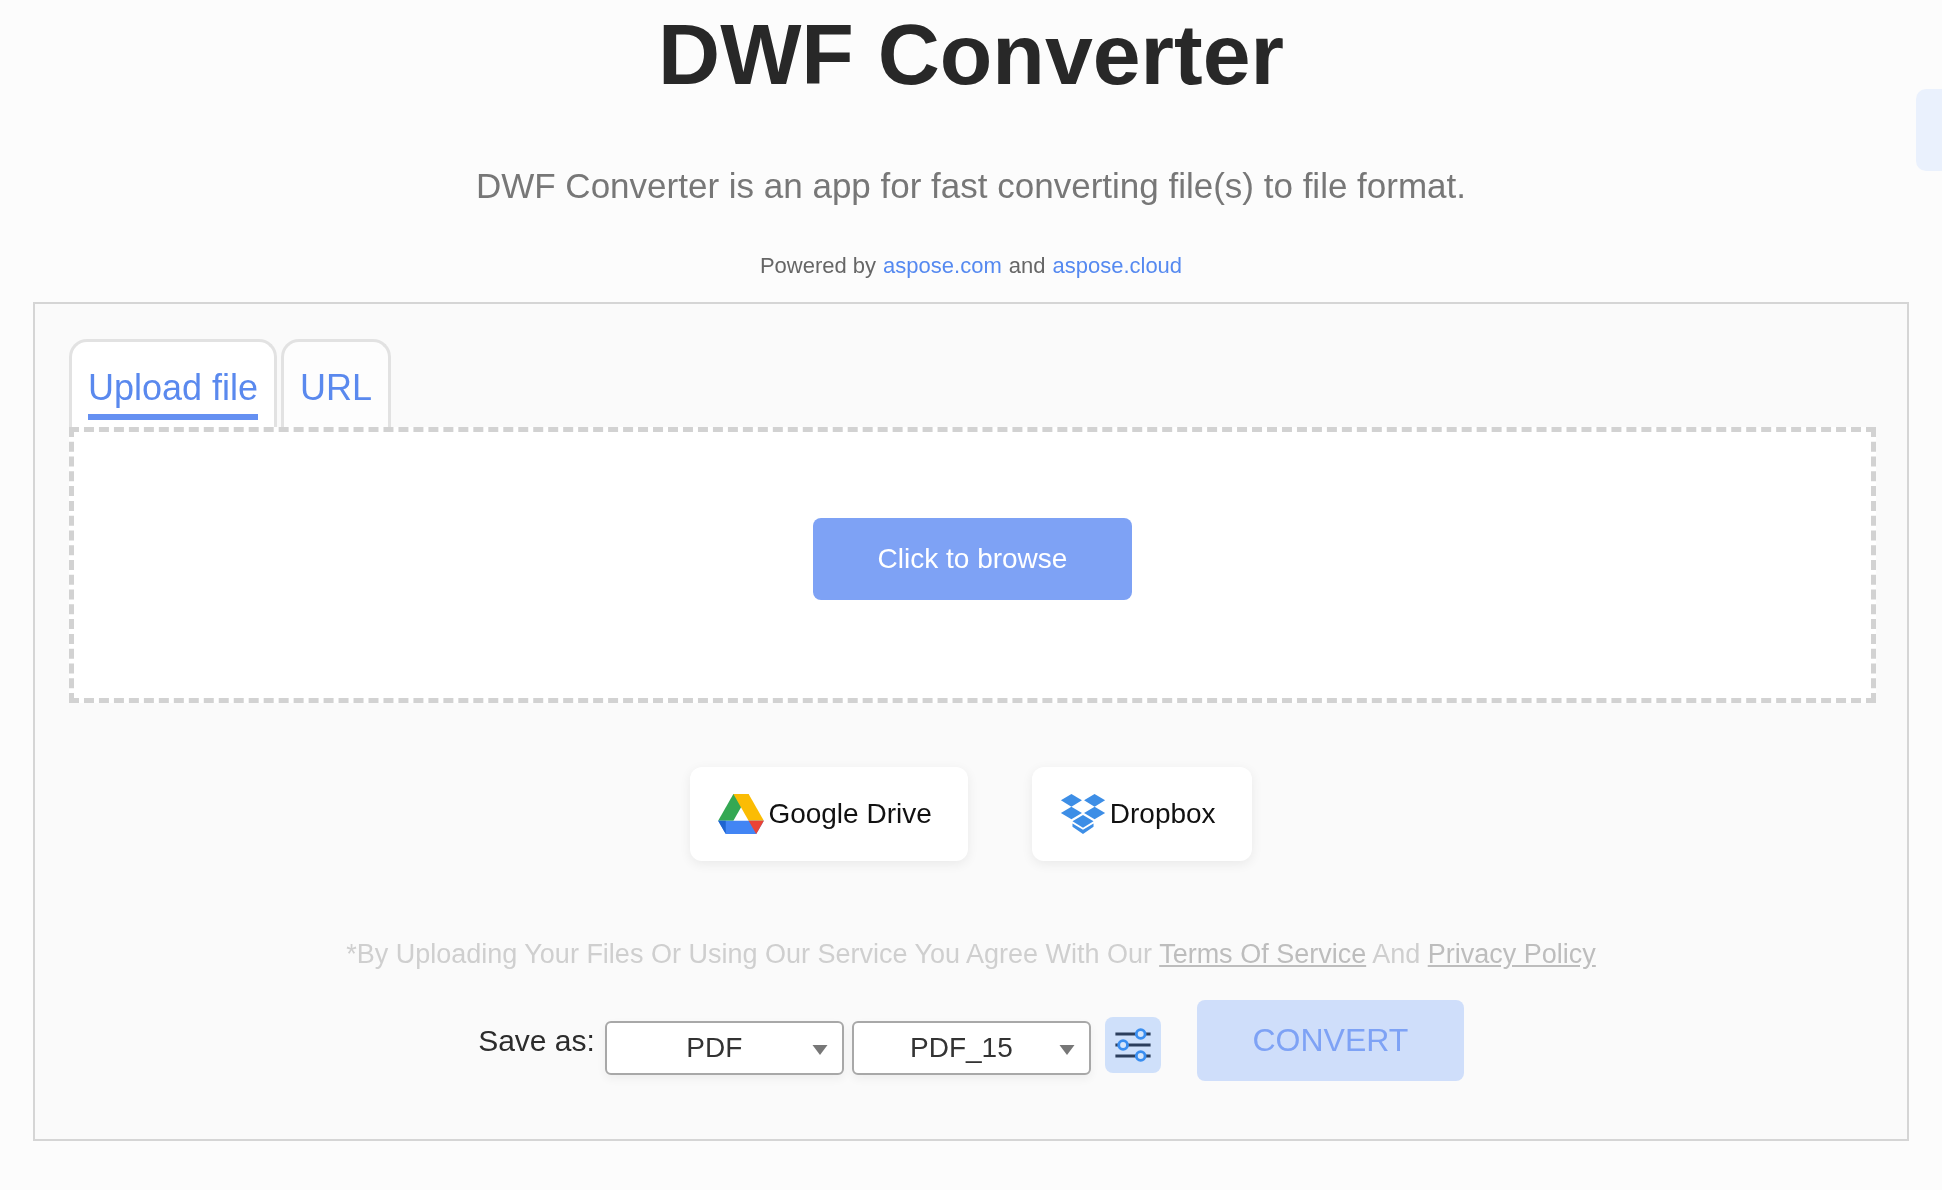 The width and height of the screenshot is (1942, 1190). Describe the element at coordinates (1117, 266) in the screenshot. I see `link: aspose.cloud` at that location.